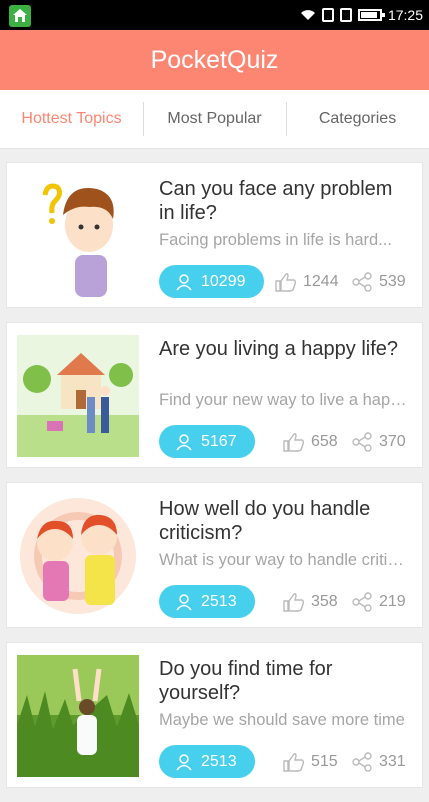 Image resolution: width=429 pixels, height=802 pixels. I want to click on quiz-title: Are you living a happy life?, so click(279, 349).